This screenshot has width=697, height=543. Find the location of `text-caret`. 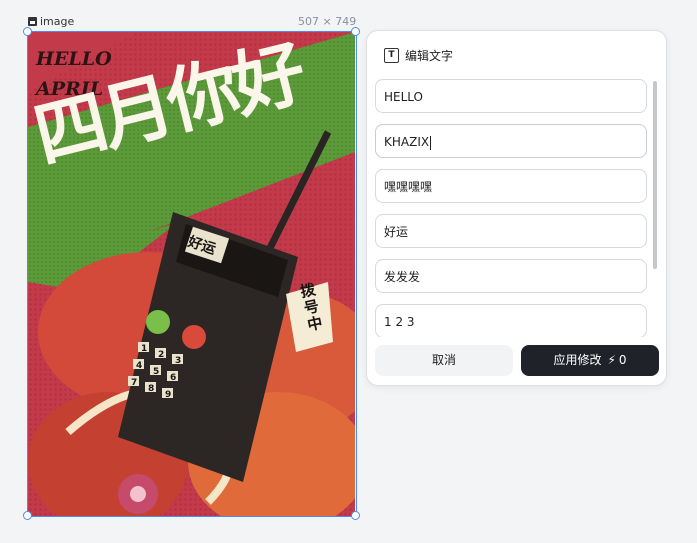

text-caret is located at coordinates (431, 142).